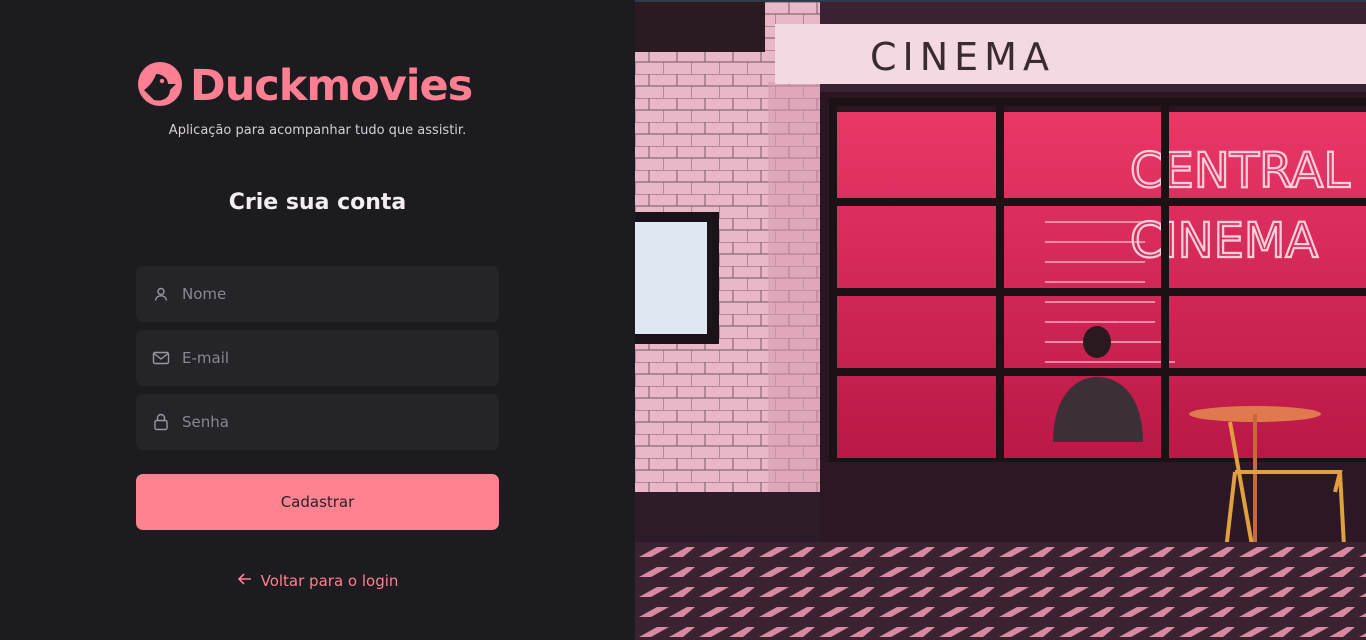 Image resolution: width=1366 pixels, height=640 pixels. What do you see at coordinates (317, 502) in the screenshot?
I see `signup-button: Cadastrar` at bounding box center [317, 502].